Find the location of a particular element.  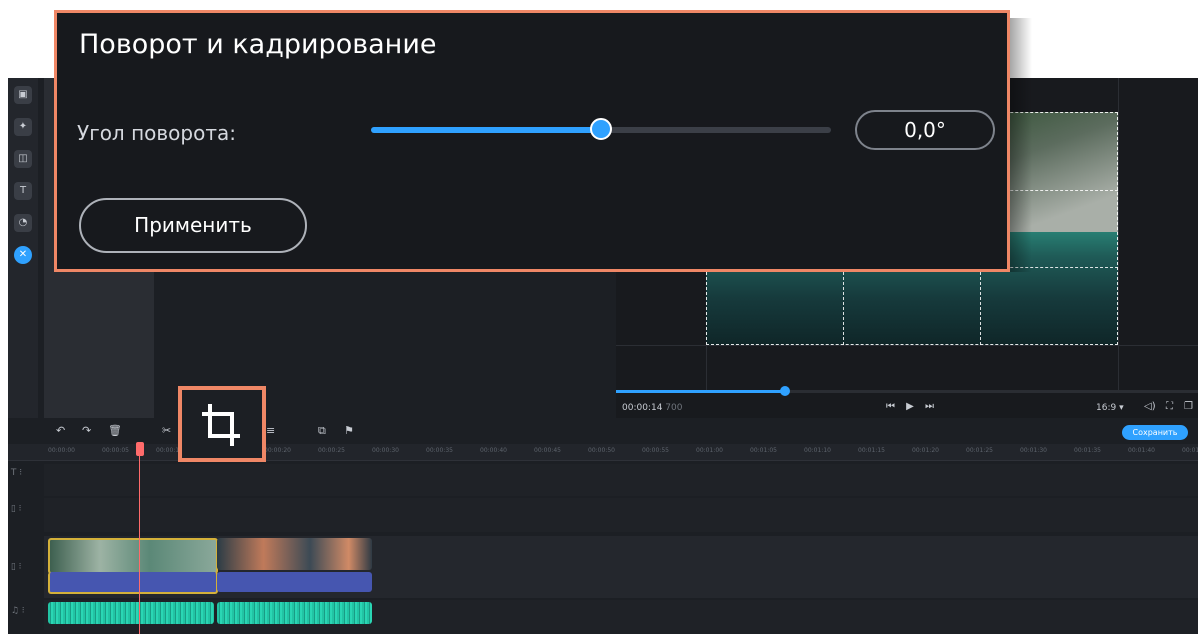

rotation-angle-input: 0,0° is located at coordinates (925, 130).